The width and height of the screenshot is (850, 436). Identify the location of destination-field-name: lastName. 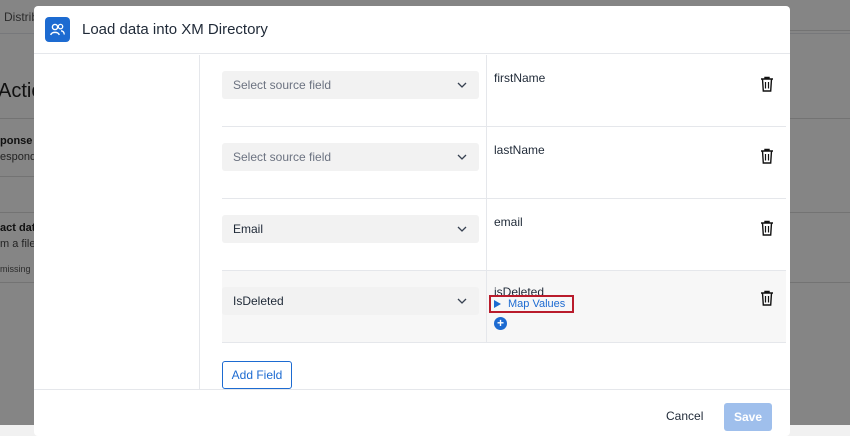
(519, 150).